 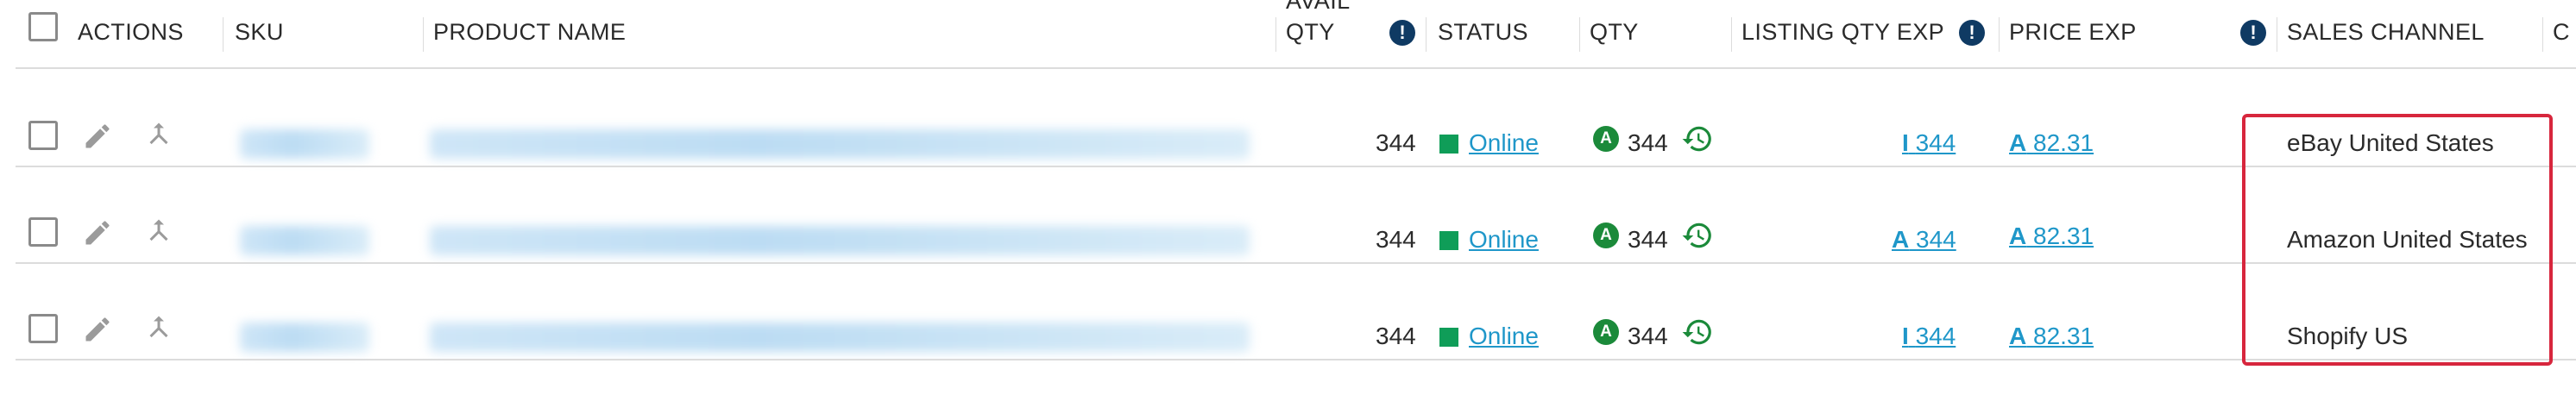 What do you see at coordinates (1296, 68) in the screenshot?
I see `header-divider` at bounding box center [1296, 68].